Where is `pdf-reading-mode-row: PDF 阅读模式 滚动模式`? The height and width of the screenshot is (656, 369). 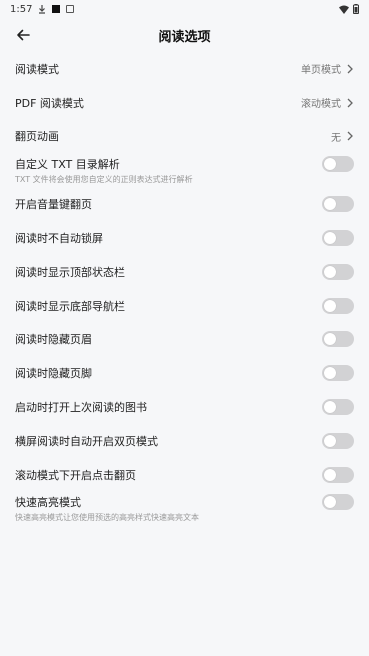
pdf-reading-mode-row: PDF 阅读模式 滚动模式 is located at coordinates (184, 103).